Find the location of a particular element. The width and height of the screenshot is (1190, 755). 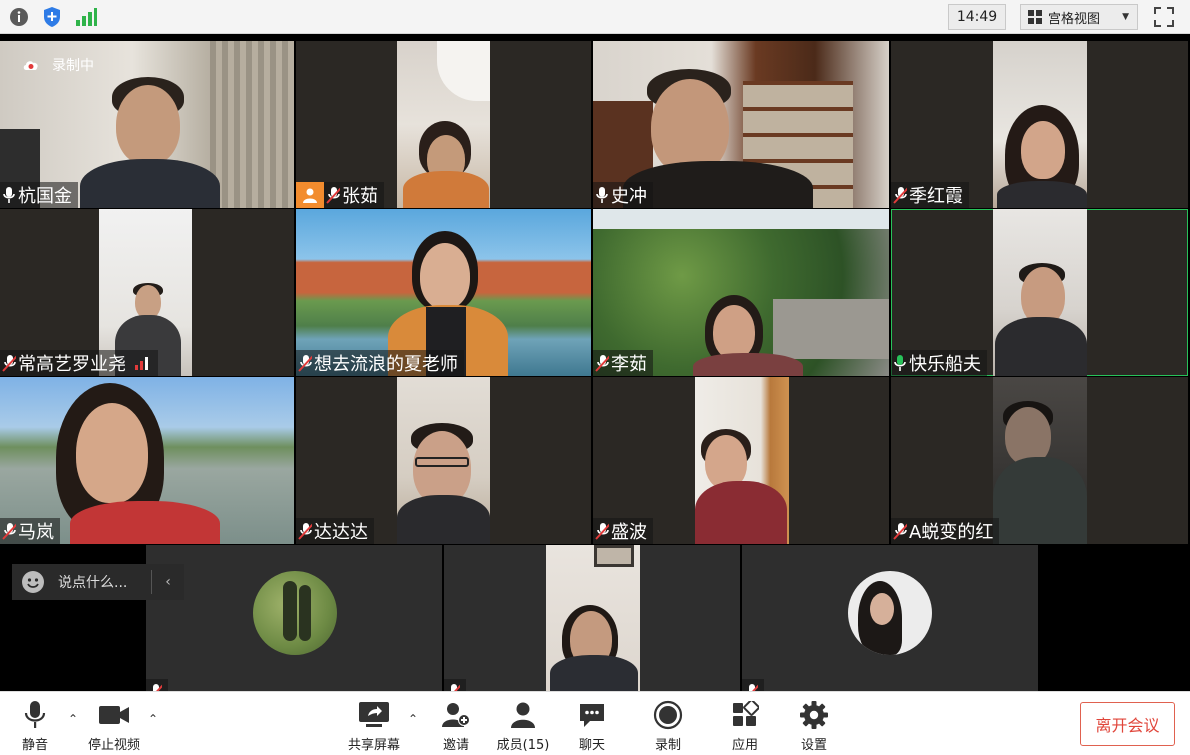

video-tile: 盛波 is located at coordinates (741, 460).